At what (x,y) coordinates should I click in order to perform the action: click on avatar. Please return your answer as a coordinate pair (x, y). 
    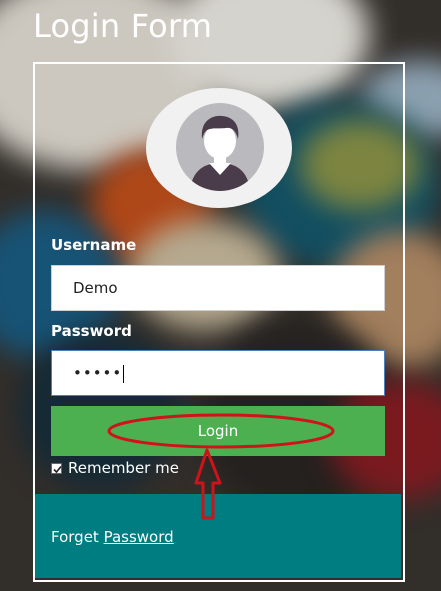
    Looking at the image, I should click on (219, 148).